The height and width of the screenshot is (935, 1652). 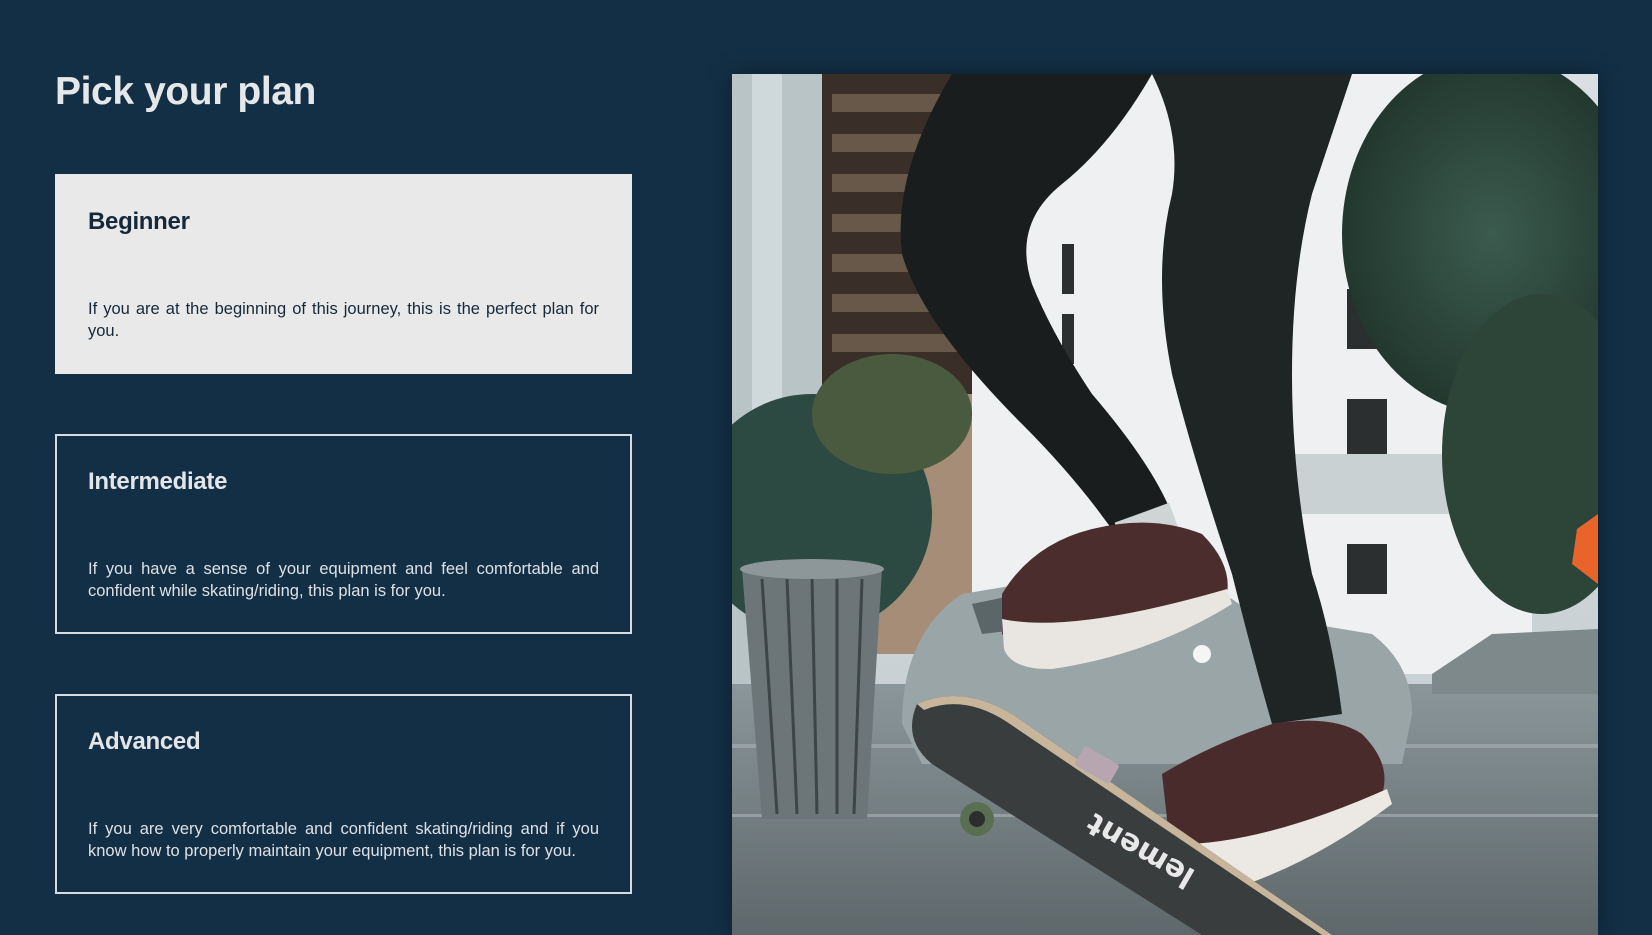 What do you see at coordinates (144, 741) in the screenshot?
I see `plan-name: Advanced` at bounding box center [144, 741].